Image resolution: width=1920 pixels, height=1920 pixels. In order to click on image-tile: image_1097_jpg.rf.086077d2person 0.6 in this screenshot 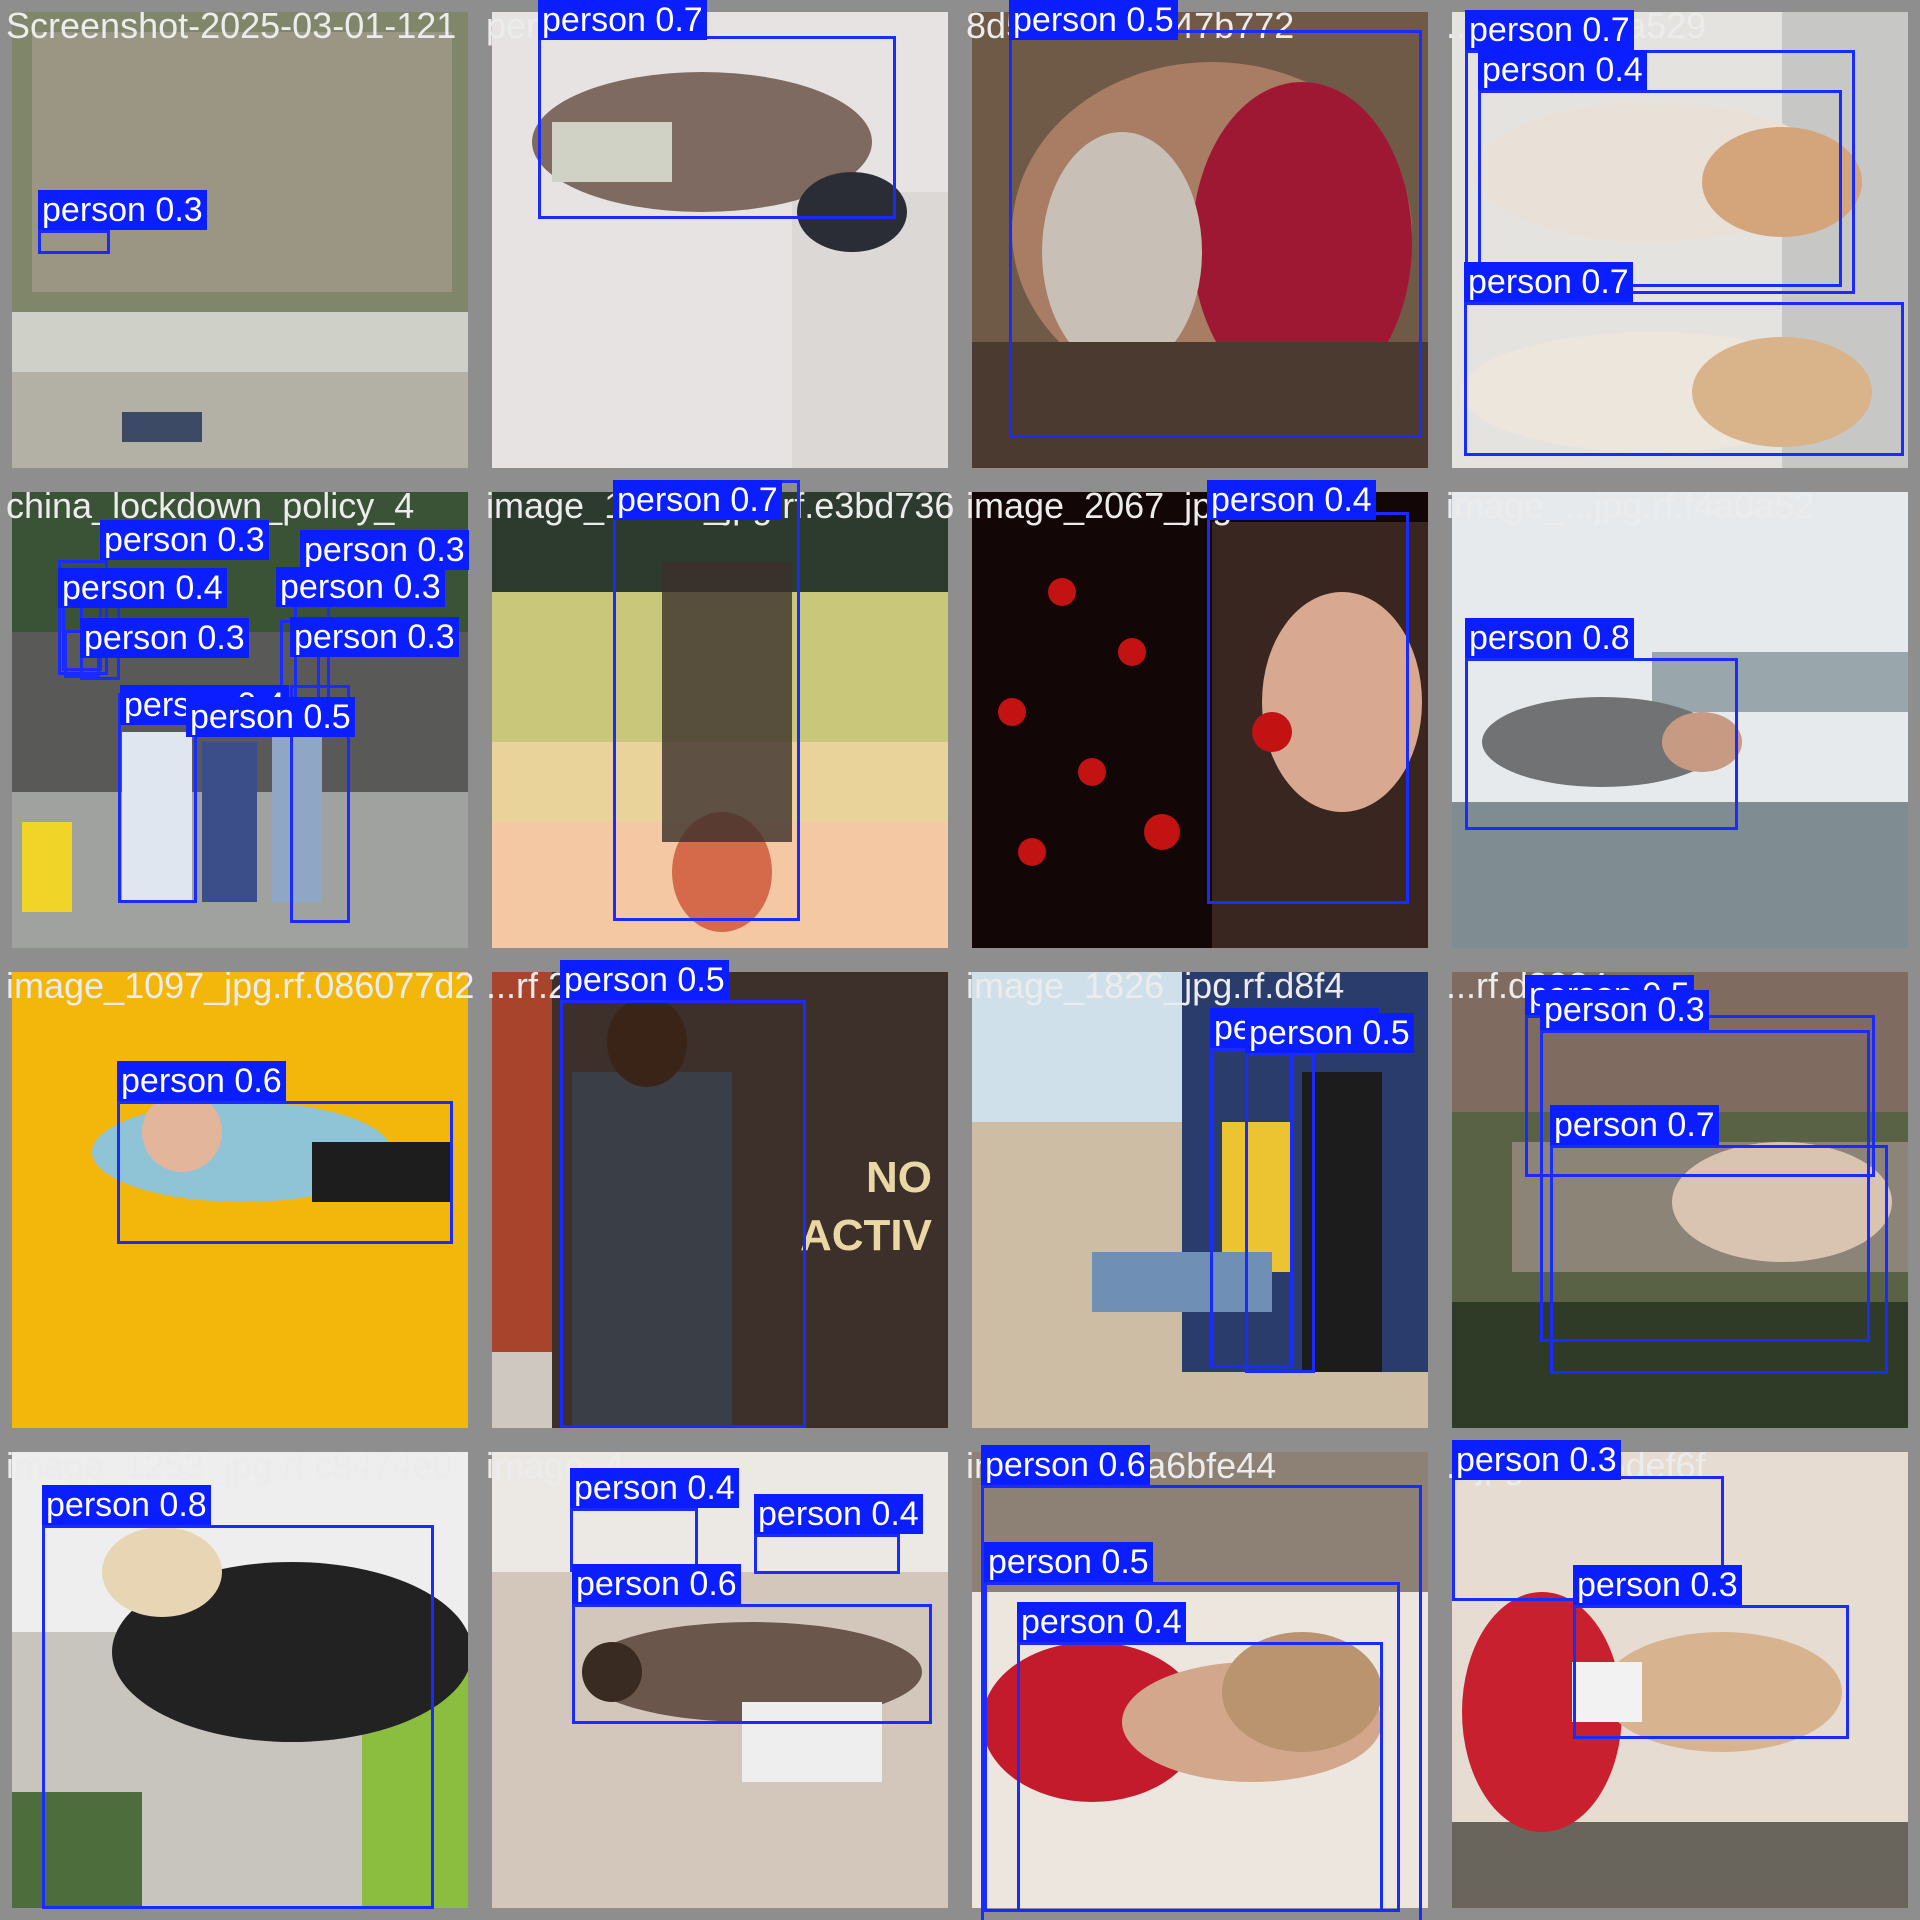, I will do `click(240, 1200)`.